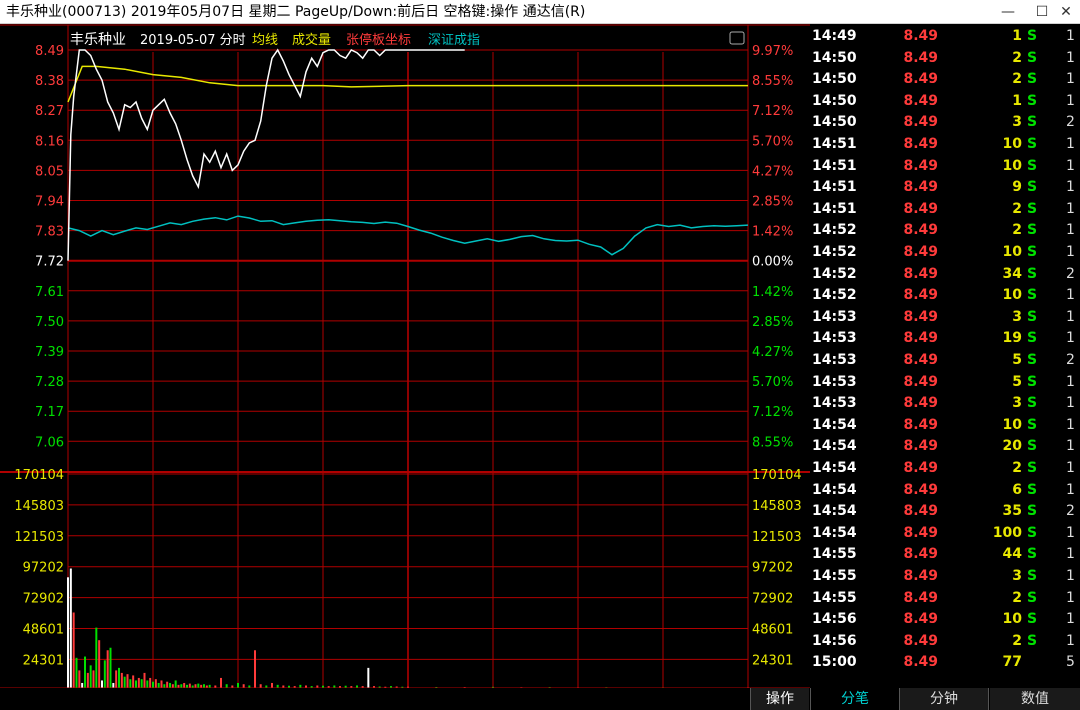  Describe the element at coordinates (49, 202) in the screenshot. I see `price-tick-label: 7.94` at that location.